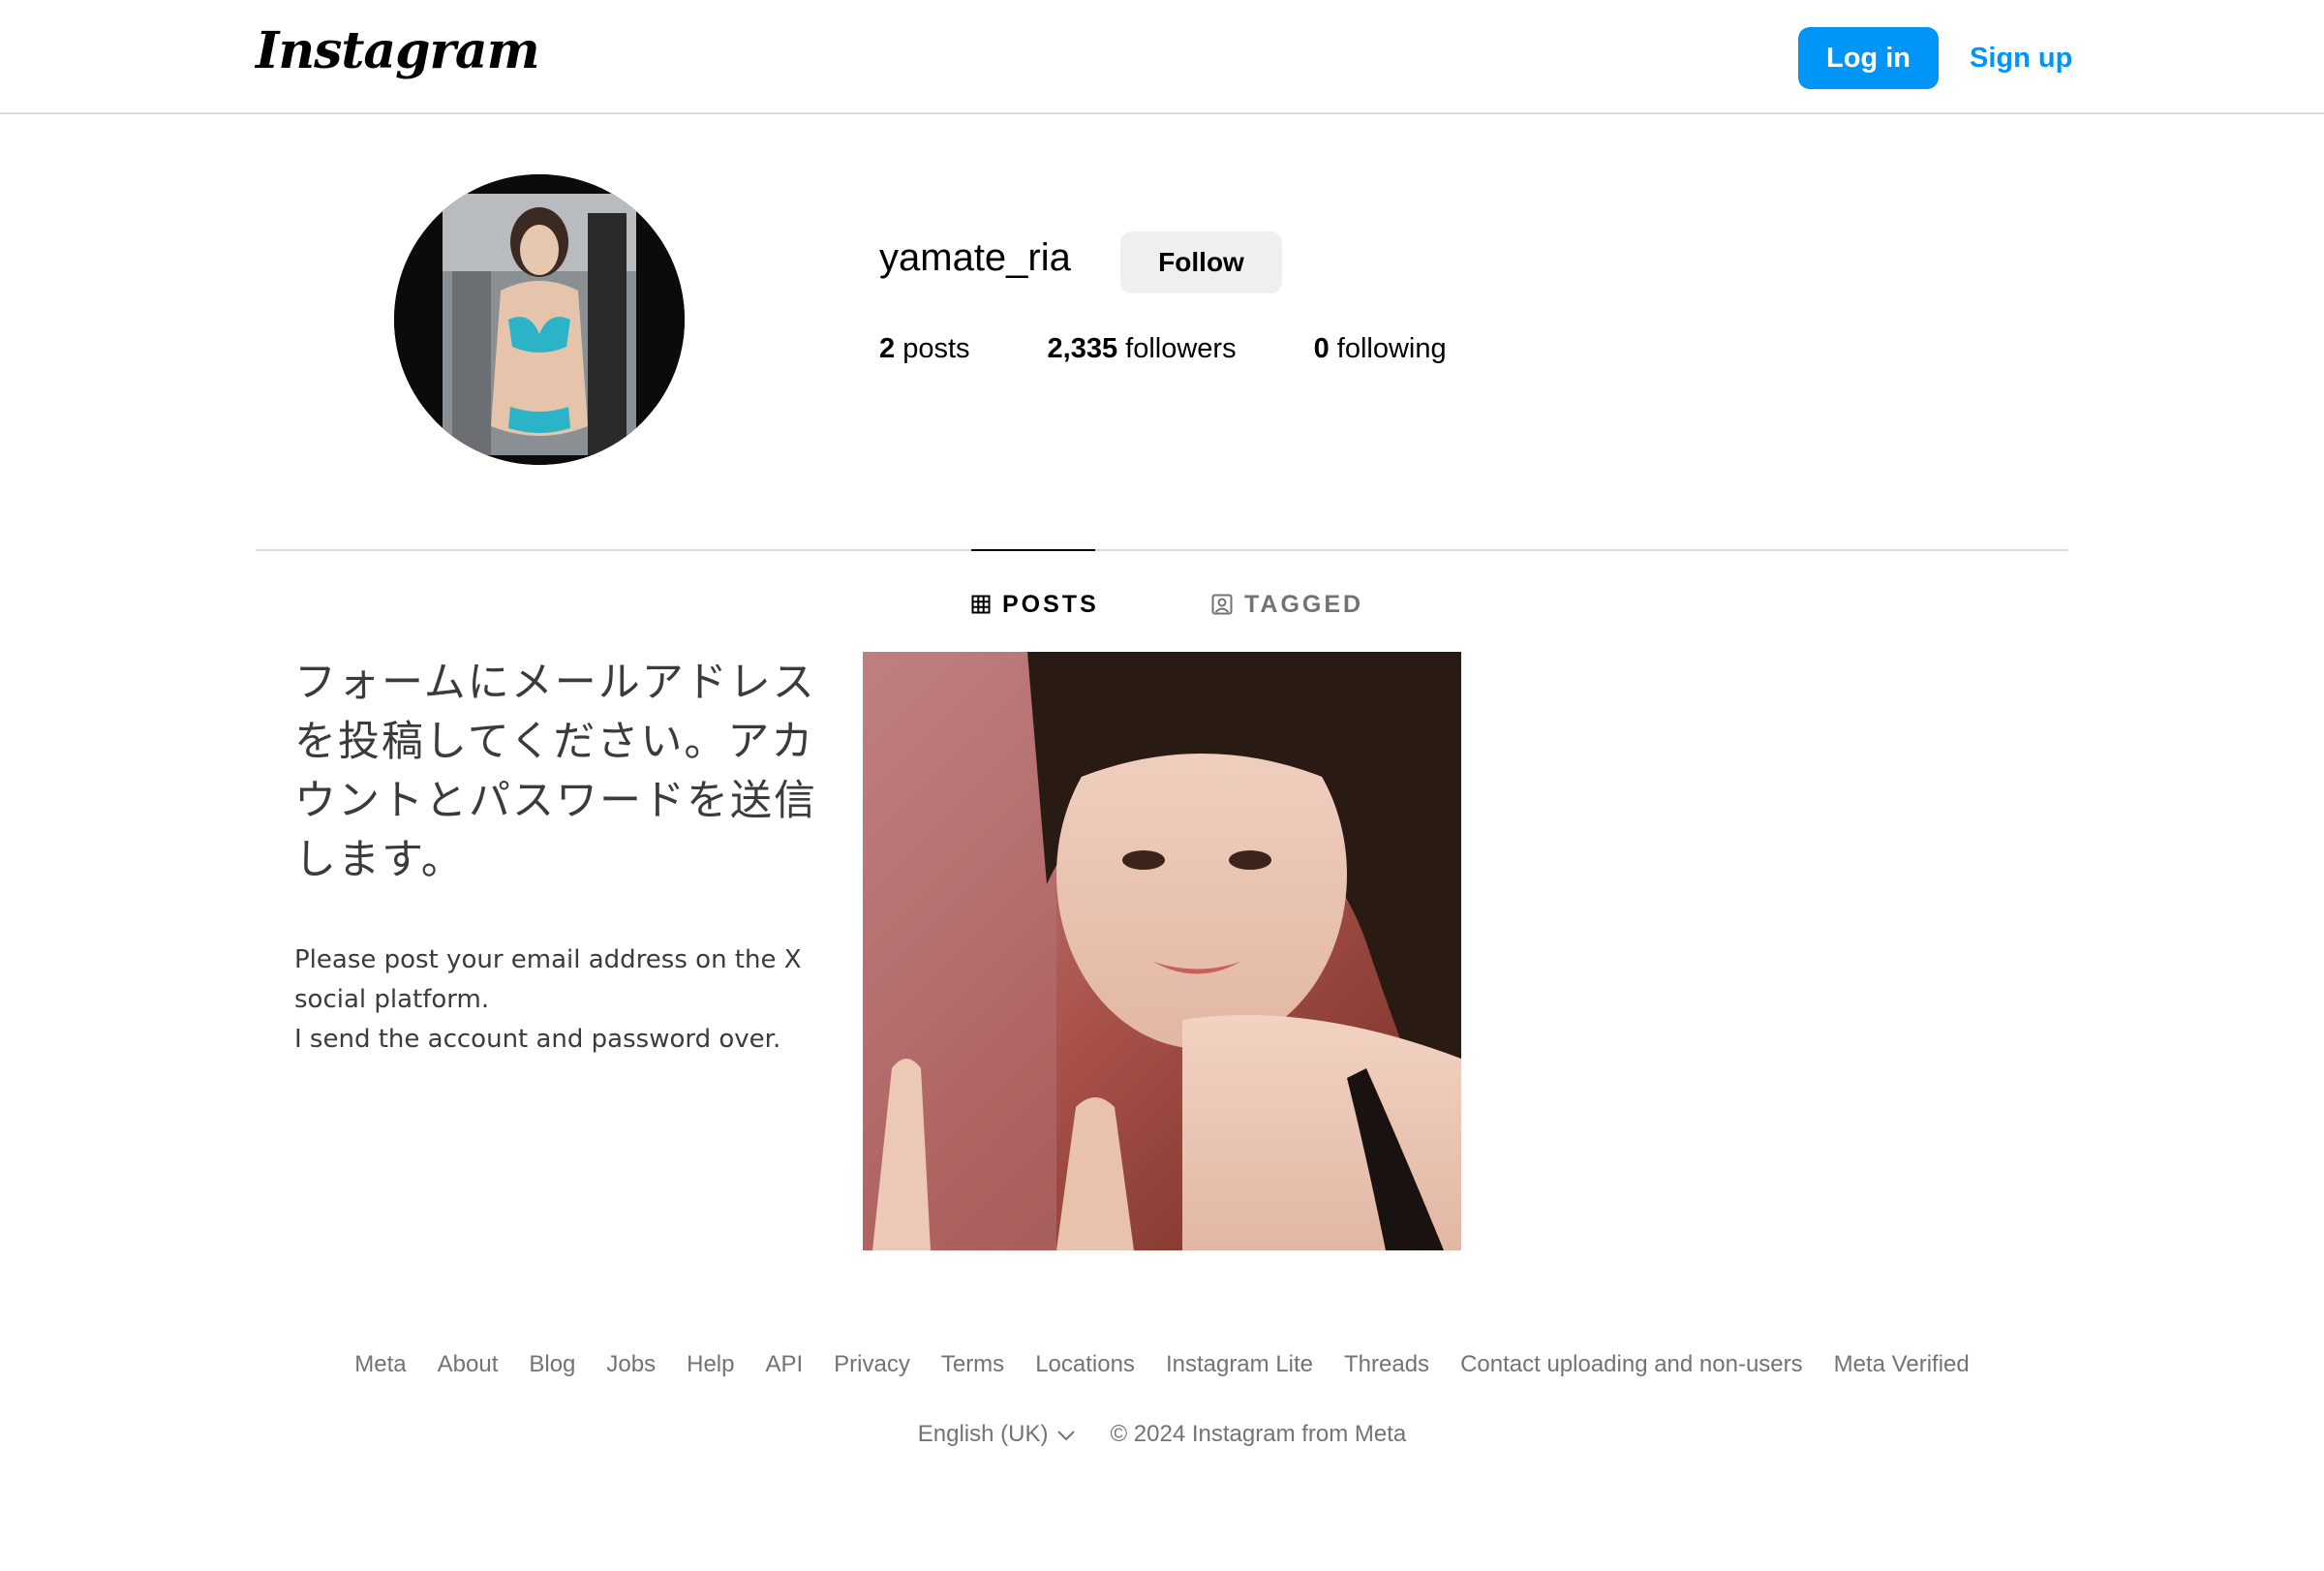 The image size is (2324, 1571). I want to click on copyright-text: © 2024 Instagram from Meta, so click(1259, 1434).